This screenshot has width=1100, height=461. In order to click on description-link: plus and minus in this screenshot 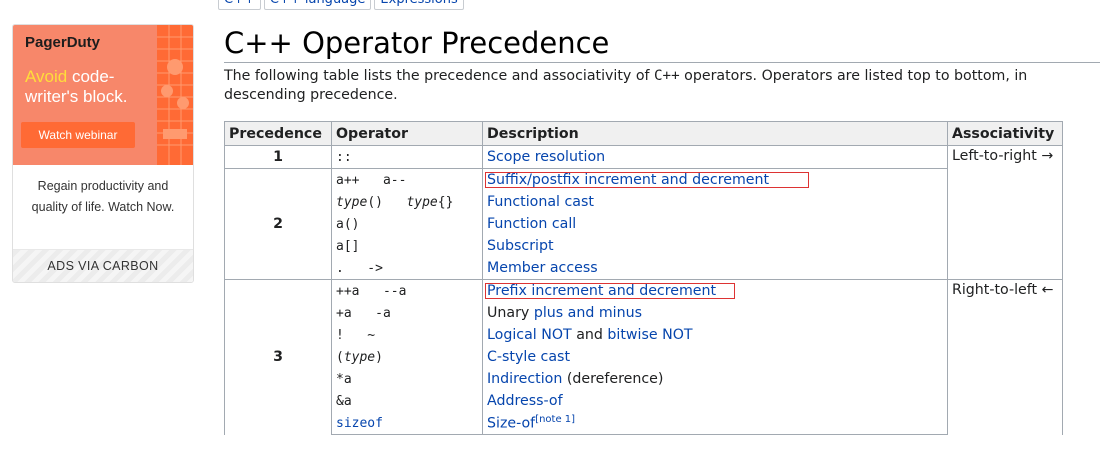, I will do `click(588, 313)`.